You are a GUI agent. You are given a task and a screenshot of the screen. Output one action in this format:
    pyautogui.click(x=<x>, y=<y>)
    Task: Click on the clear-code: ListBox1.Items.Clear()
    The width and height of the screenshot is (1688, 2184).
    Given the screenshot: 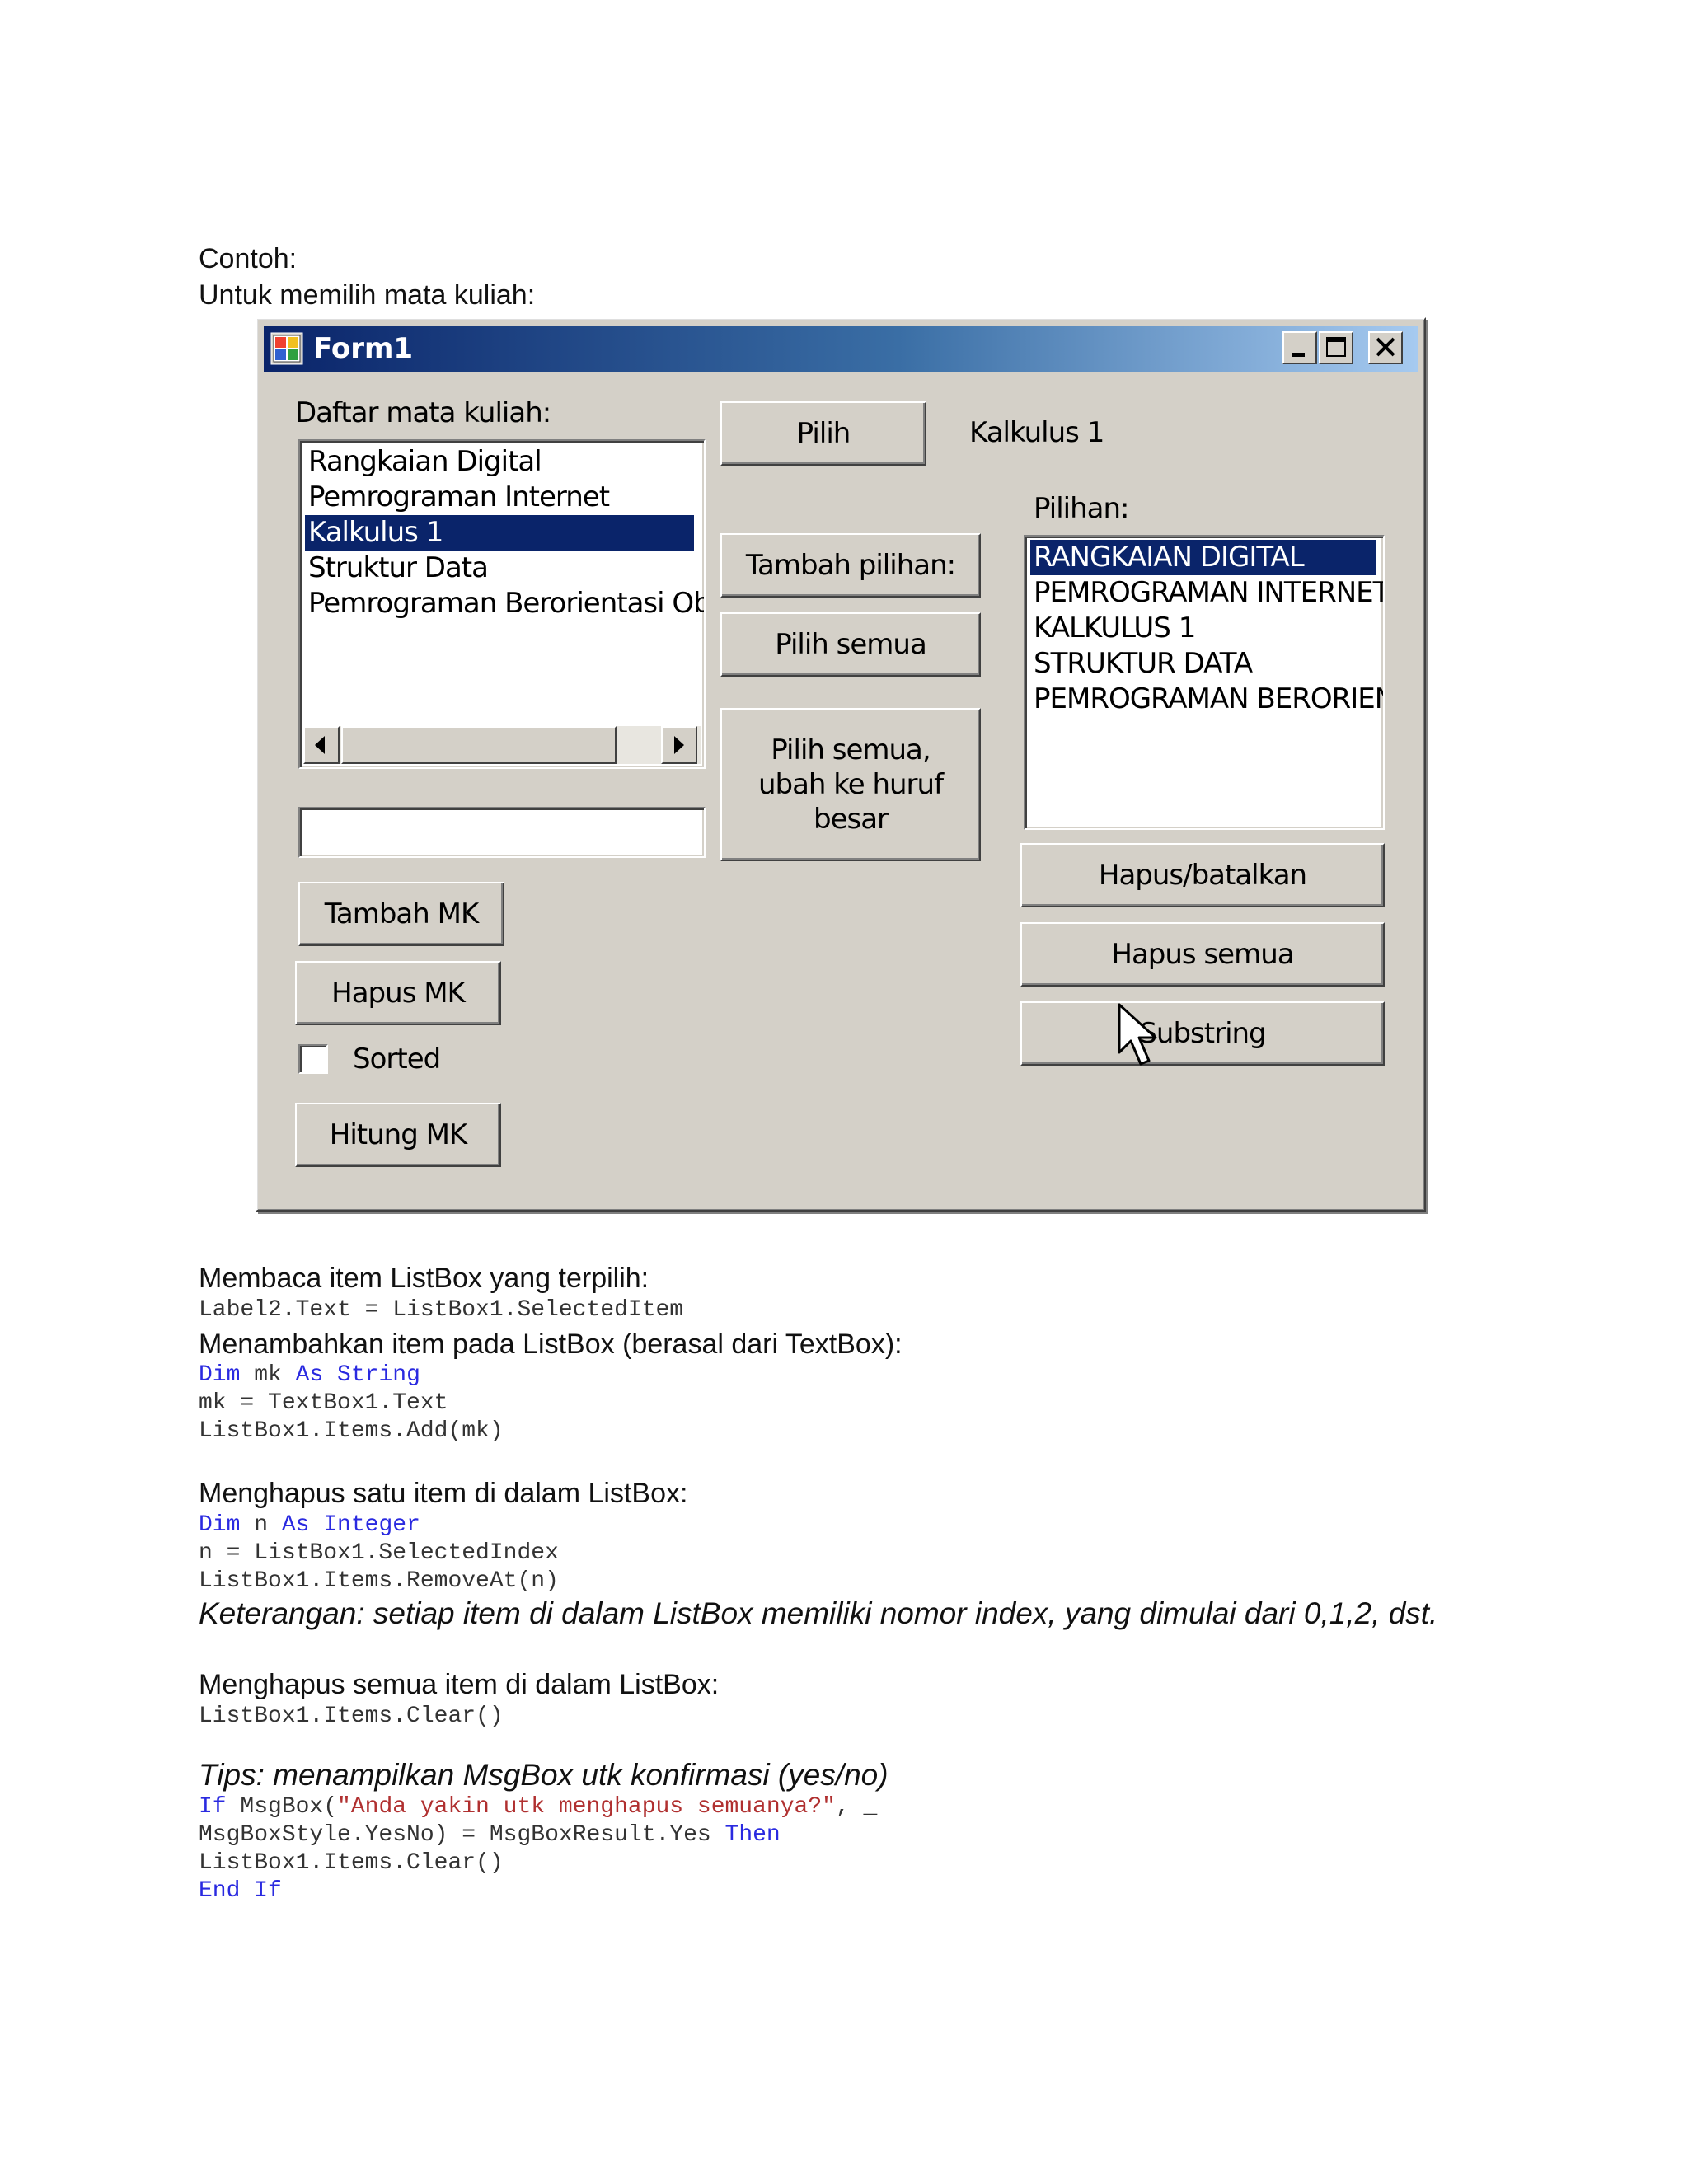 What is the action you would take?
    pyautogui.click(x=351, y=1716)
    